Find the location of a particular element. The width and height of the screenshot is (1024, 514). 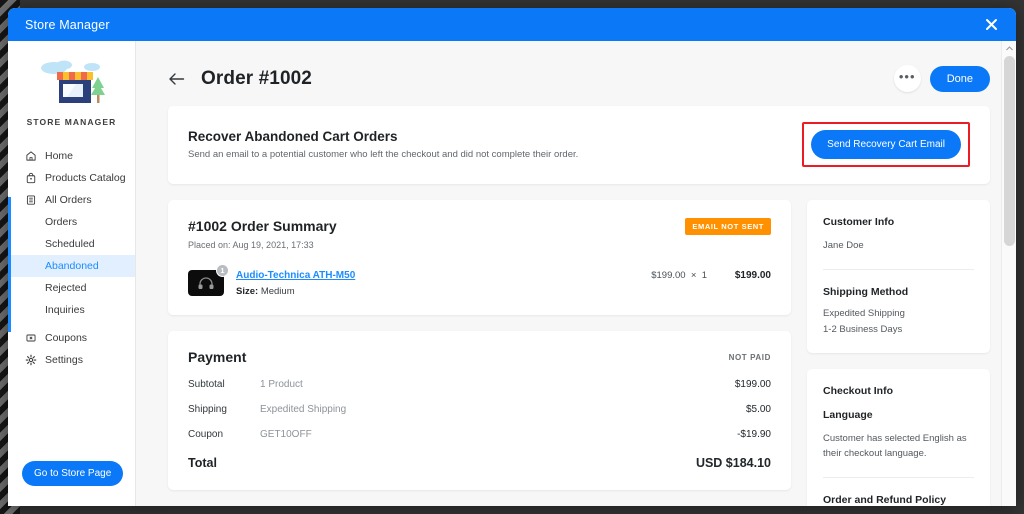

sidebar-item-inquiries: Inquiries is located at coordinates (71, 310).